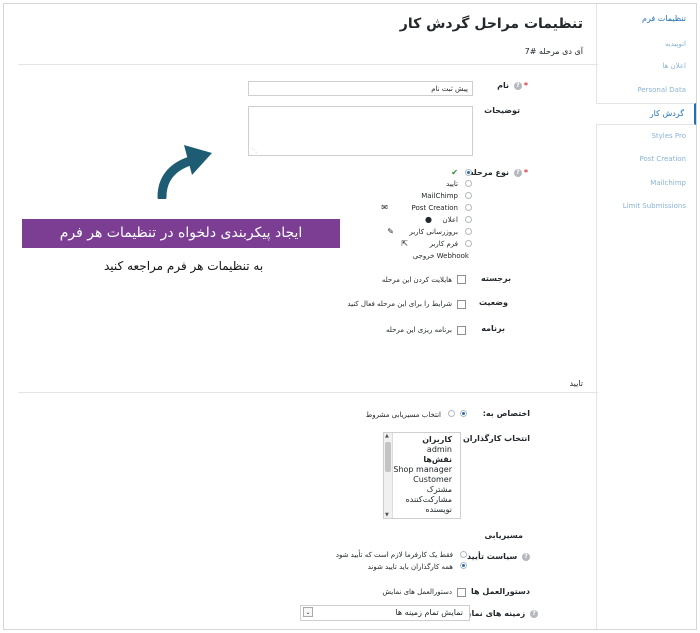 The height and width of the screenshot is (633, 700). What do you see at coordinates (450, 220) in the screenshot?
I see `step-type-option: اعلان` at bounding box center [450, 220].